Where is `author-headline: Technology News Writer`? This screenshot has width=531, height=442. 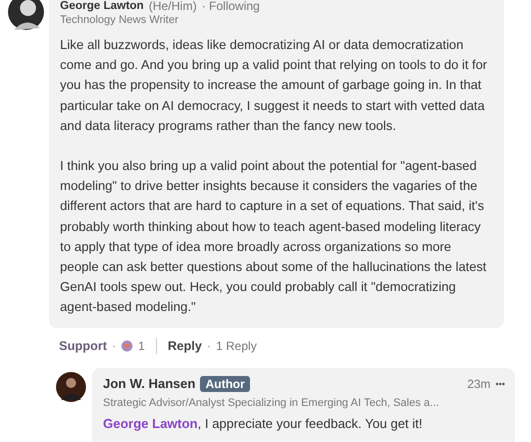 author-headline: Technology News Writer is located at coordinates (120, 20).